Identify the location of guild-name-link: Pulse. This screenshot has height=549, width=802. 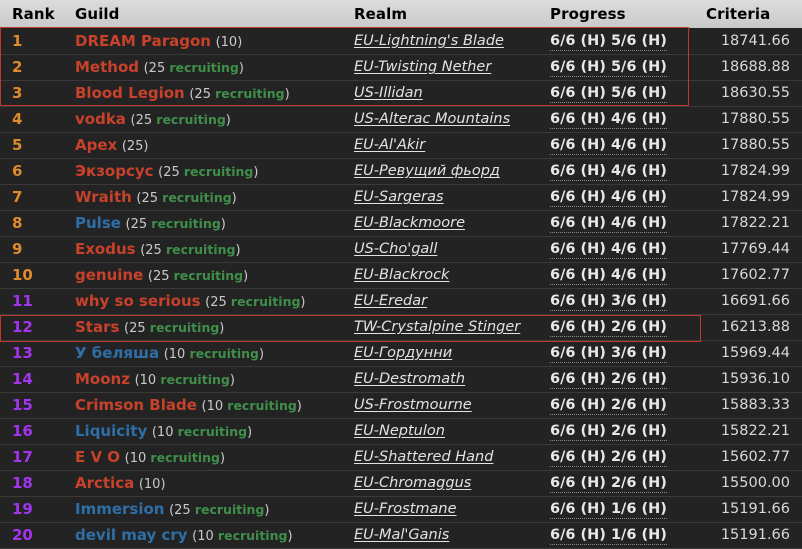
(98, 223).